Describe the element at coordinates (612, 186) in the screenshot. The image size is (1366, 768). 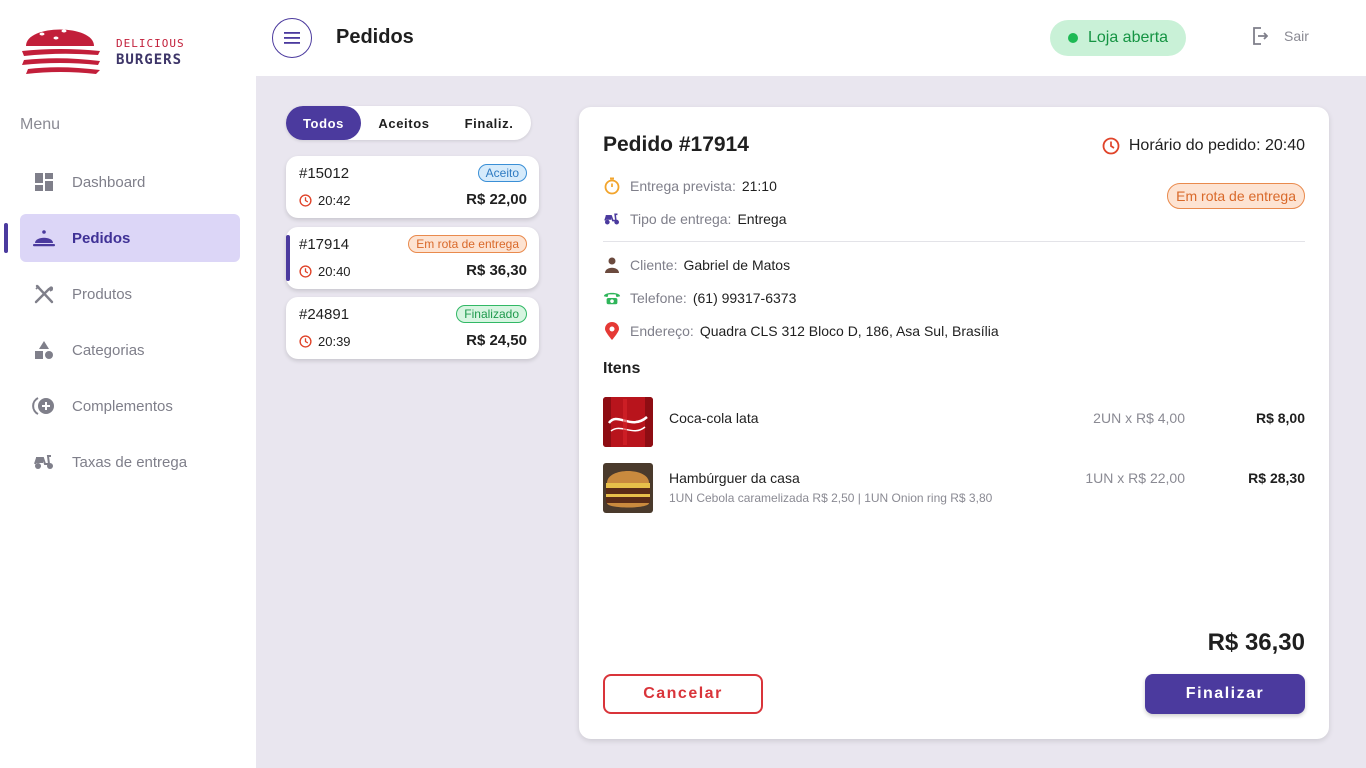
I see `stopwatch-icon` at that location.